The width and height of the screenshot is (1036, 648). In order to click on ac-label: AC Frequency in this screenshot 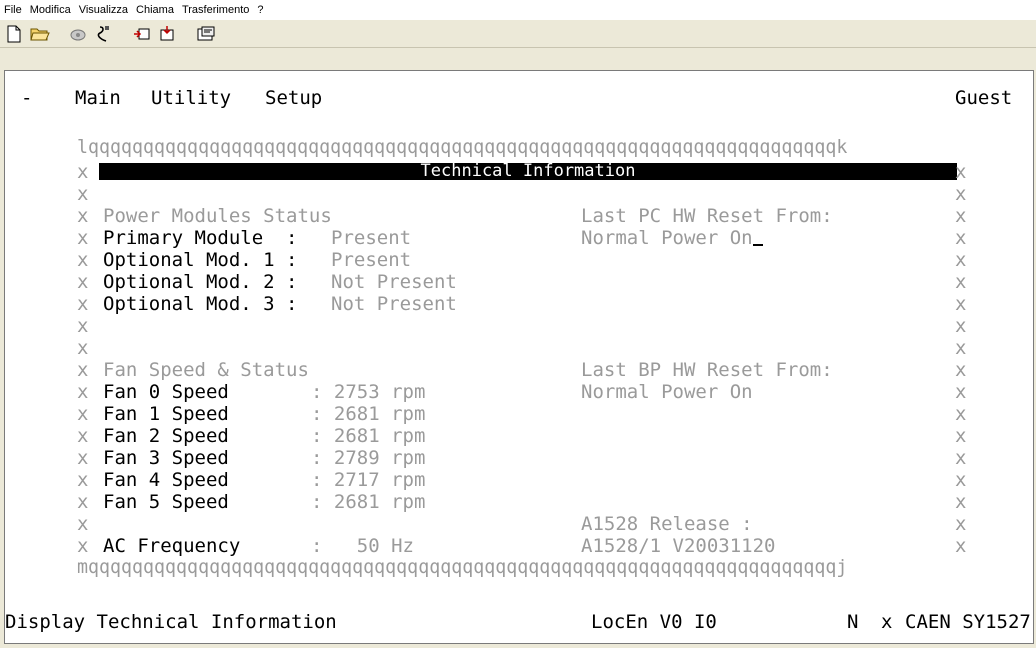, I will do `click(172, 546)`.